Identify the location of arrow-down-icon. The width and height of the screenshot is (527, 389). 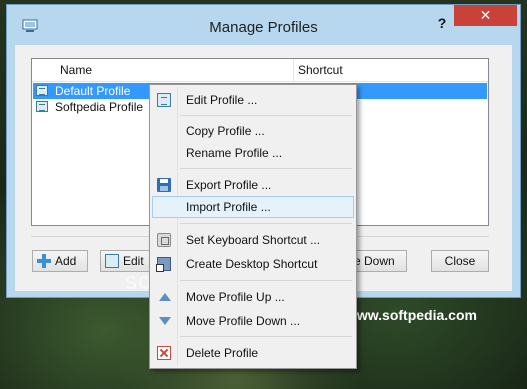
(165, 321).